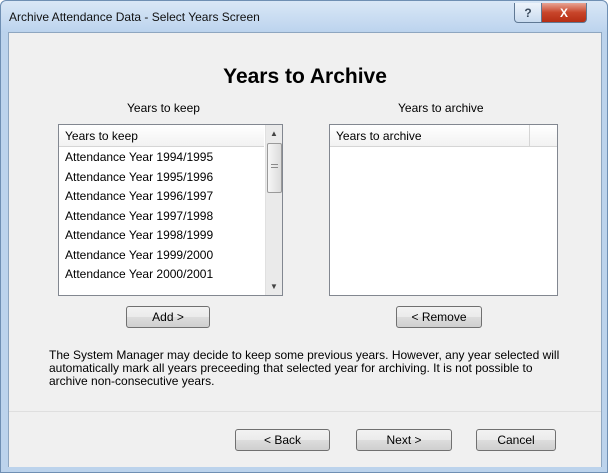 The image size is (608, 473). Describe the element at coordinates (136, 256) in the screenshot. I see `list-item: Attendance Year 1999/2000` at that location.